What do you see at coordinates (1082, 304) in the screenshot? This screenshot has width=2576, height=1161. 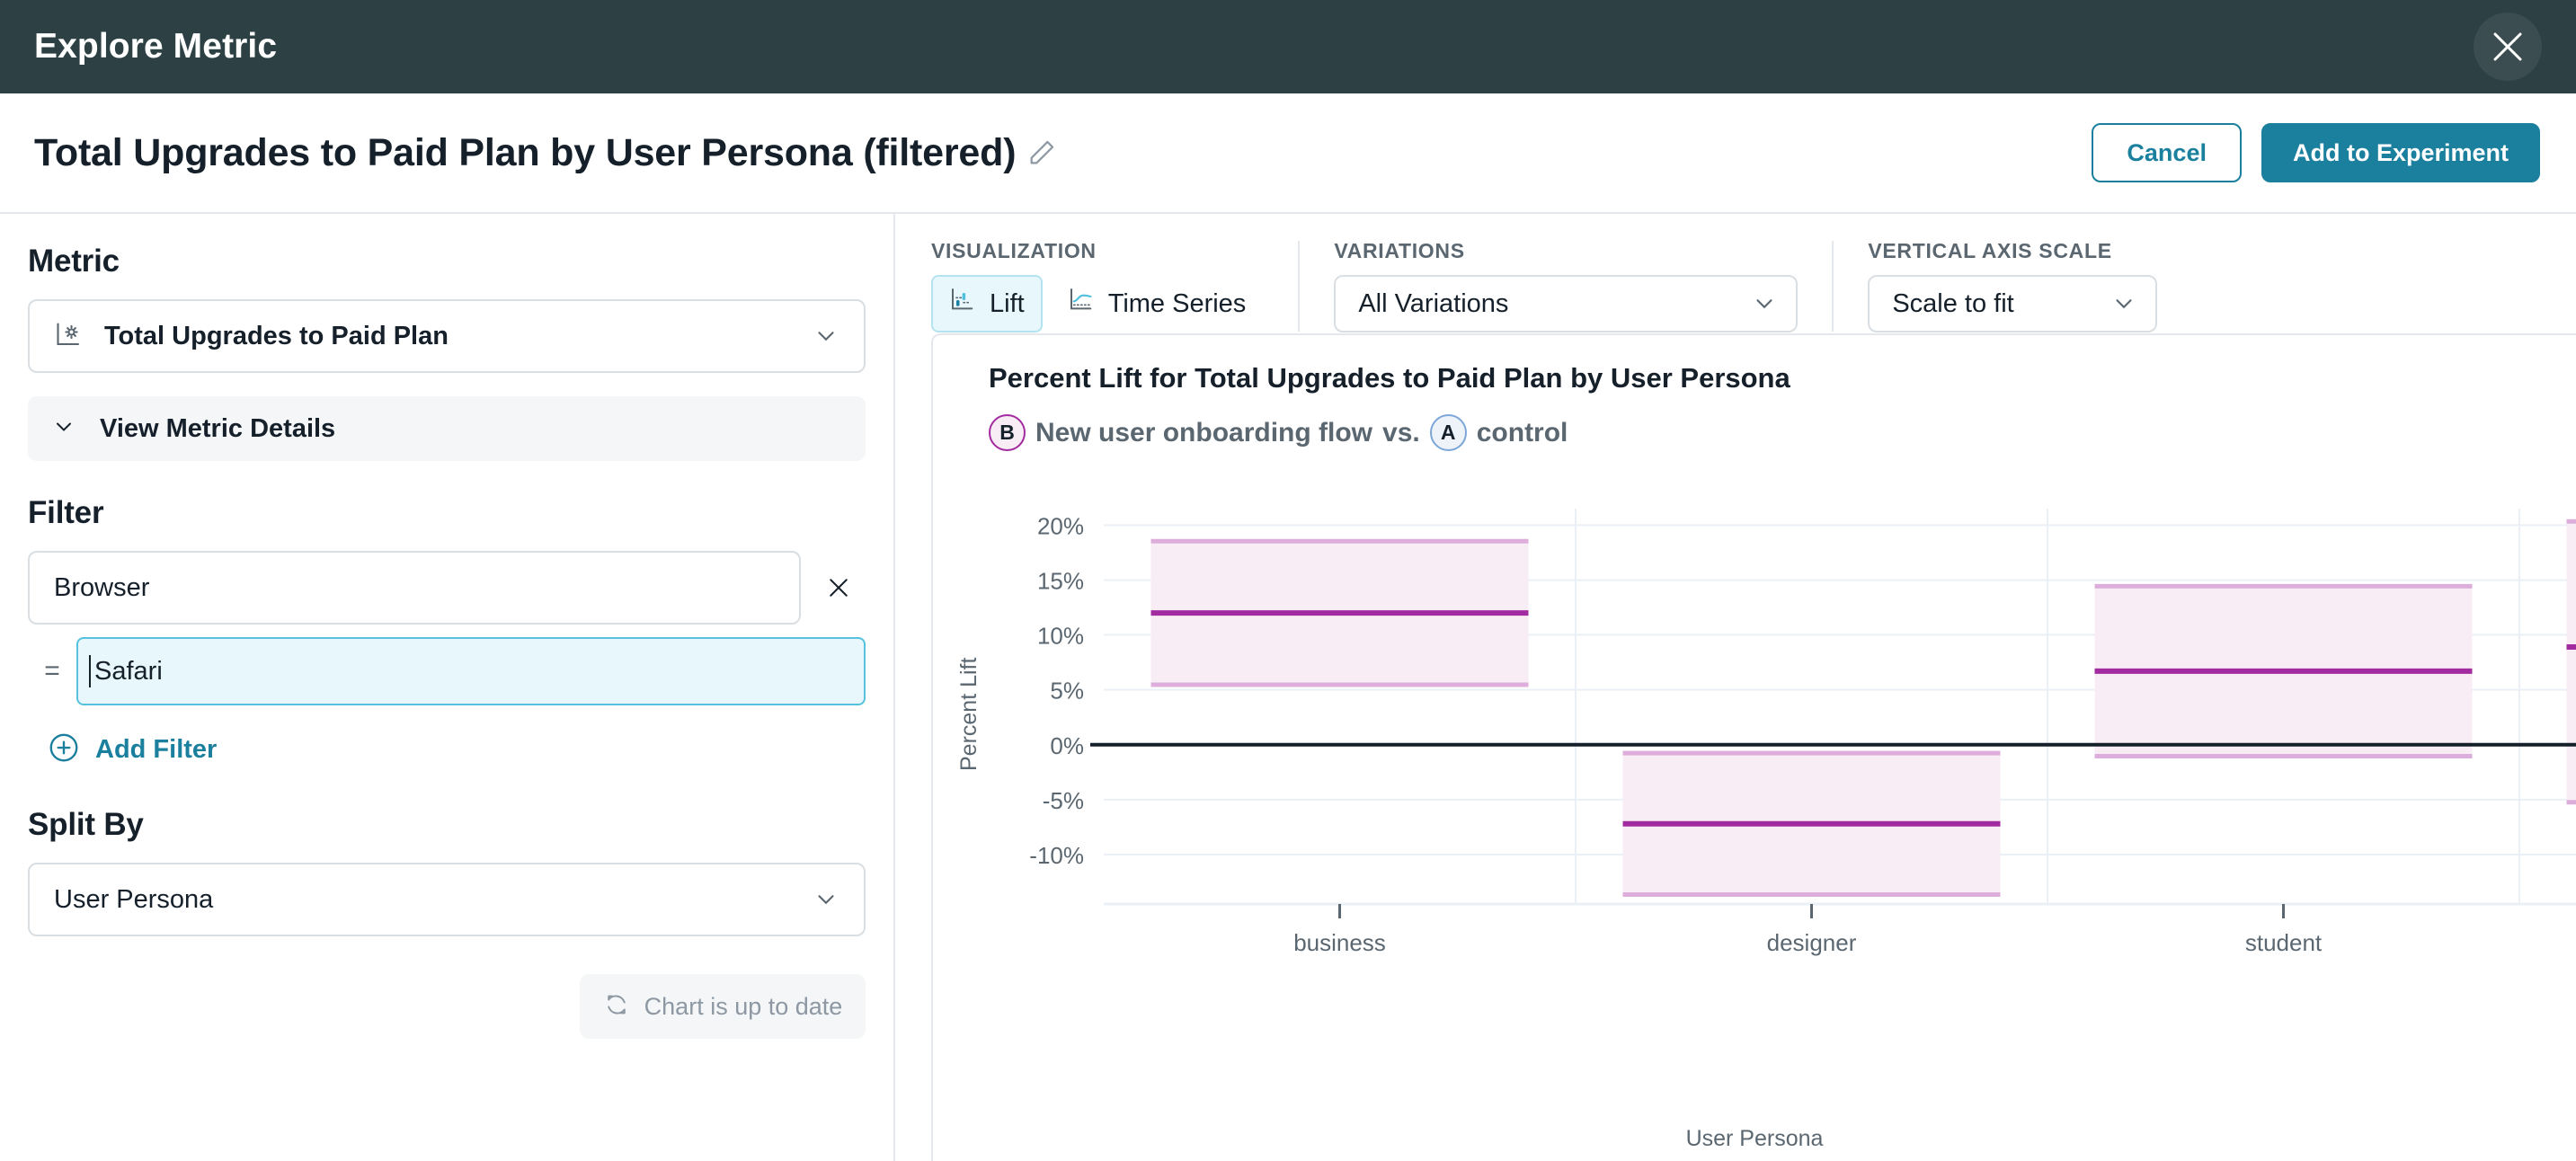 I see `time-series-chart-icon` at bounding box center [1082, 304].